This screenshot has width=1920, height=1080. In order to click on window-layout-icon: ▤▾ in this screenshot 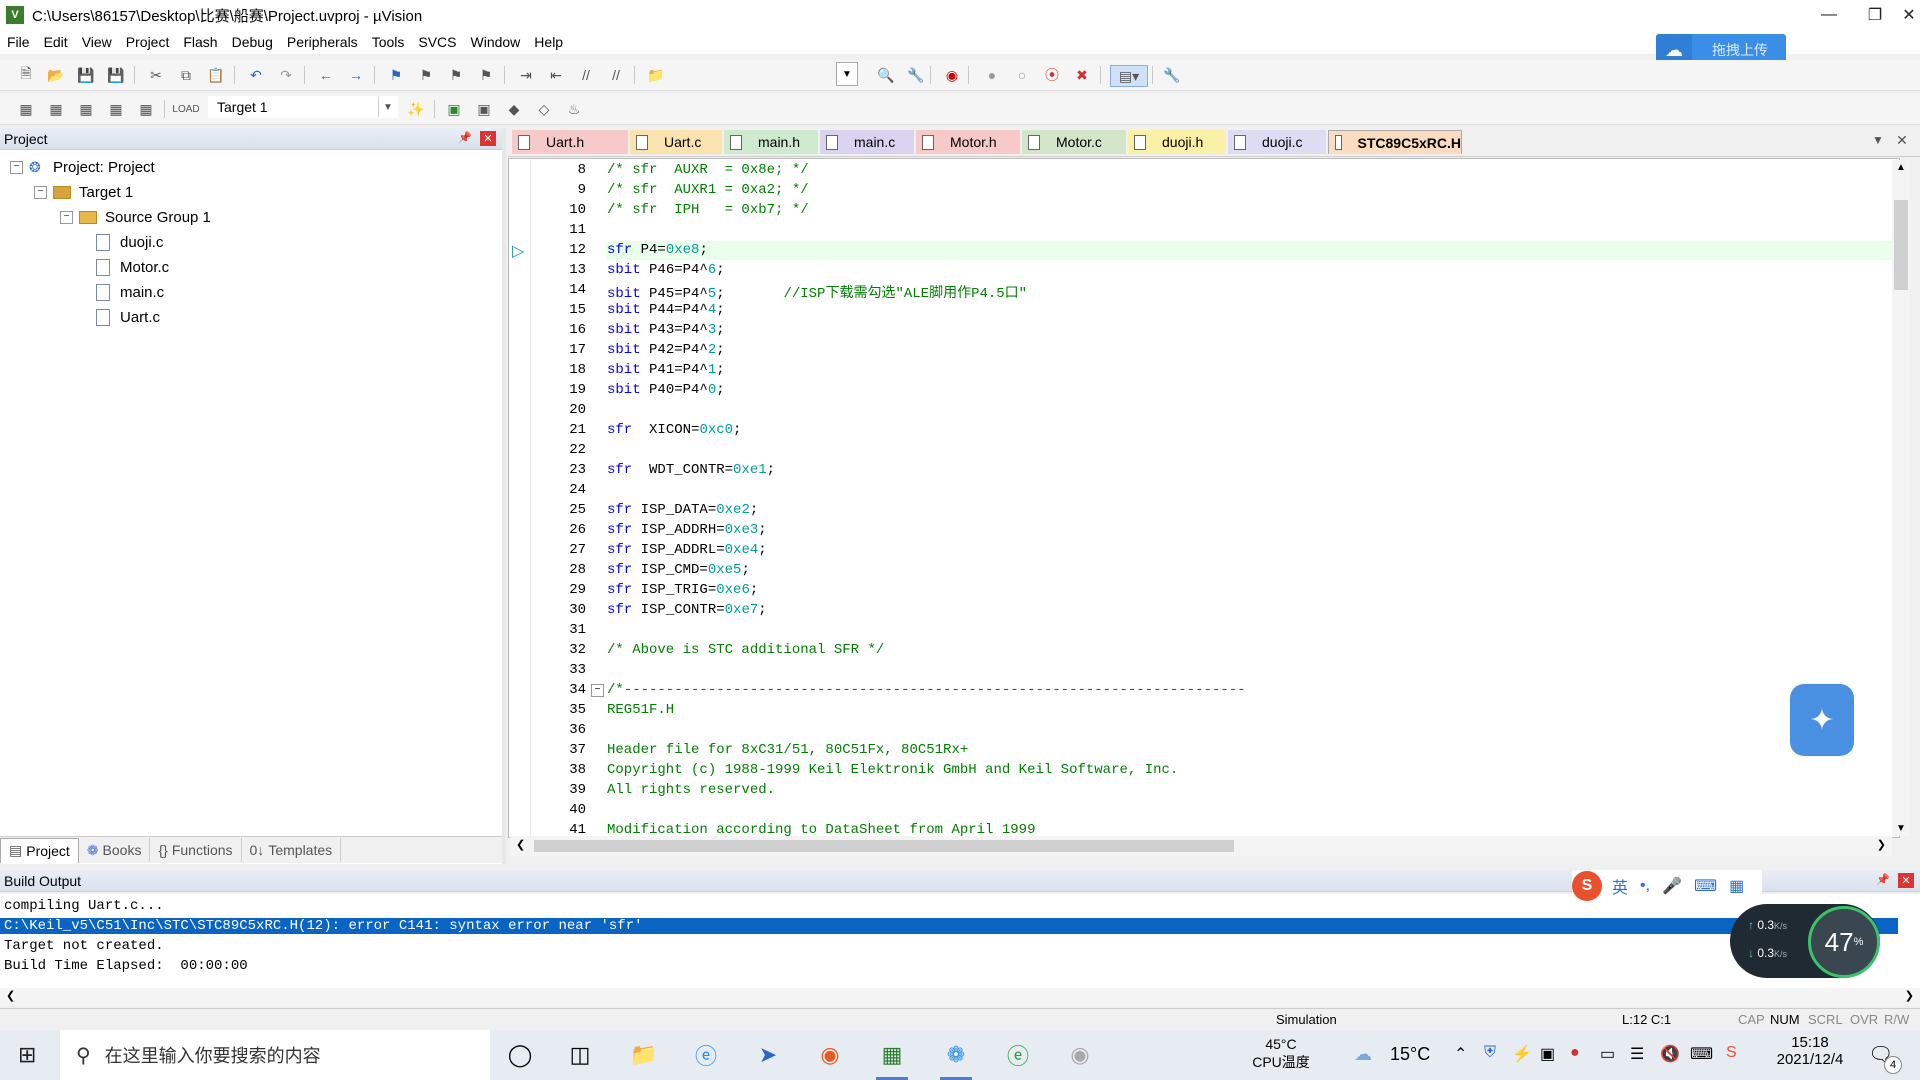, I will do `click(1129, 76)`.